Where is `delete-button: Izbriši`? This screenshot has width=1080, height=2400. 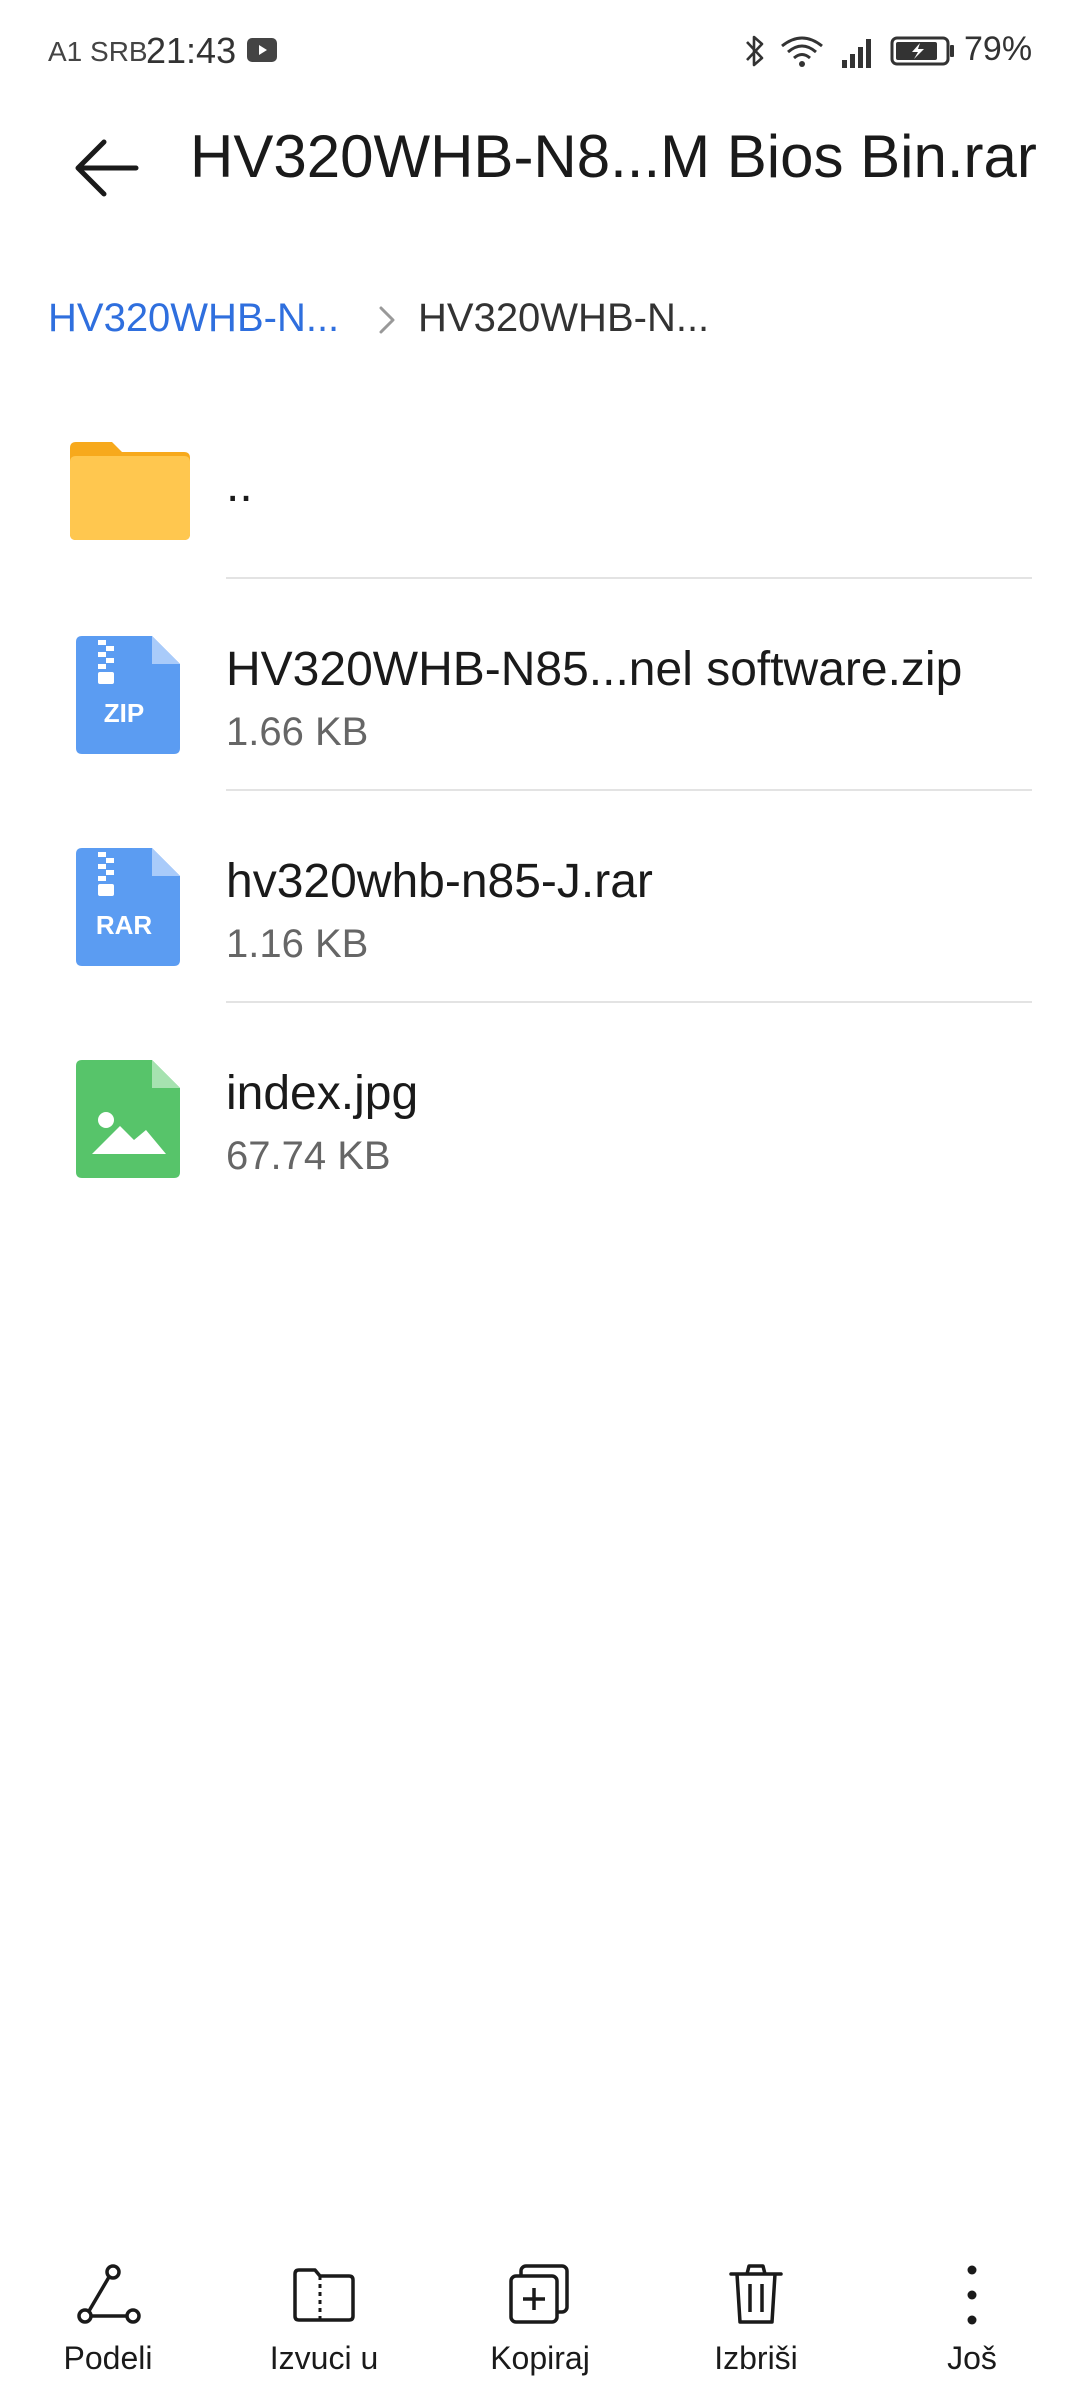
delete-button: Izbriši is located at coordinates (756, 2320).